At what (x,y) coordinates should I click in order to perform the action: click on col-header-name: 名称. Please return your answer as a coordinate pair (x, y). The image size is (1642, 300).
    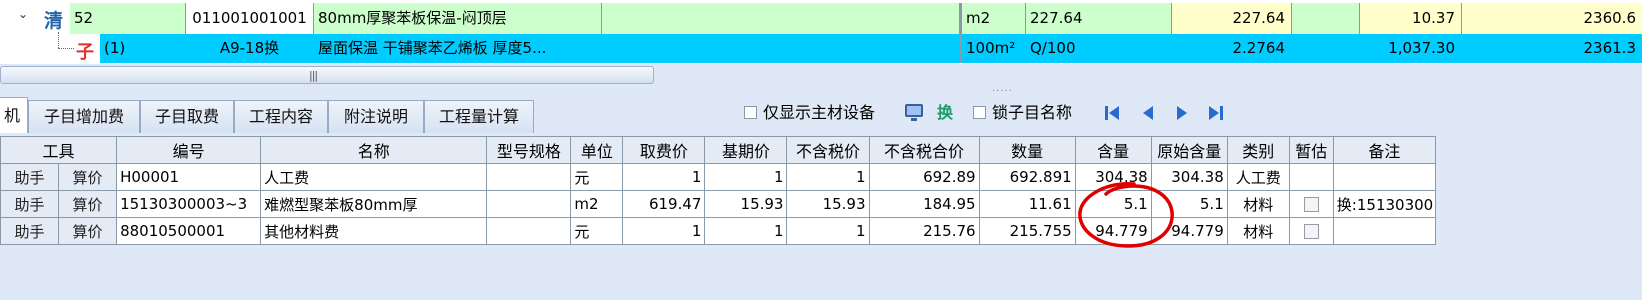
    Looking at the image, I should click on (374, 150).